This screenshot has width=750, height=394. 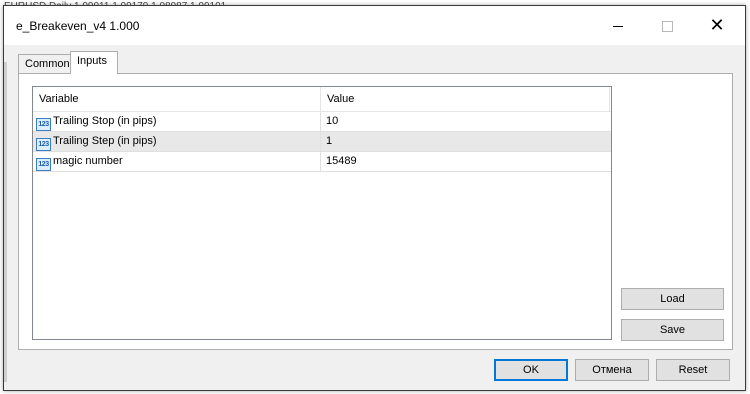 I want to click on value-cell: 15489, so click(x=466, y=161).